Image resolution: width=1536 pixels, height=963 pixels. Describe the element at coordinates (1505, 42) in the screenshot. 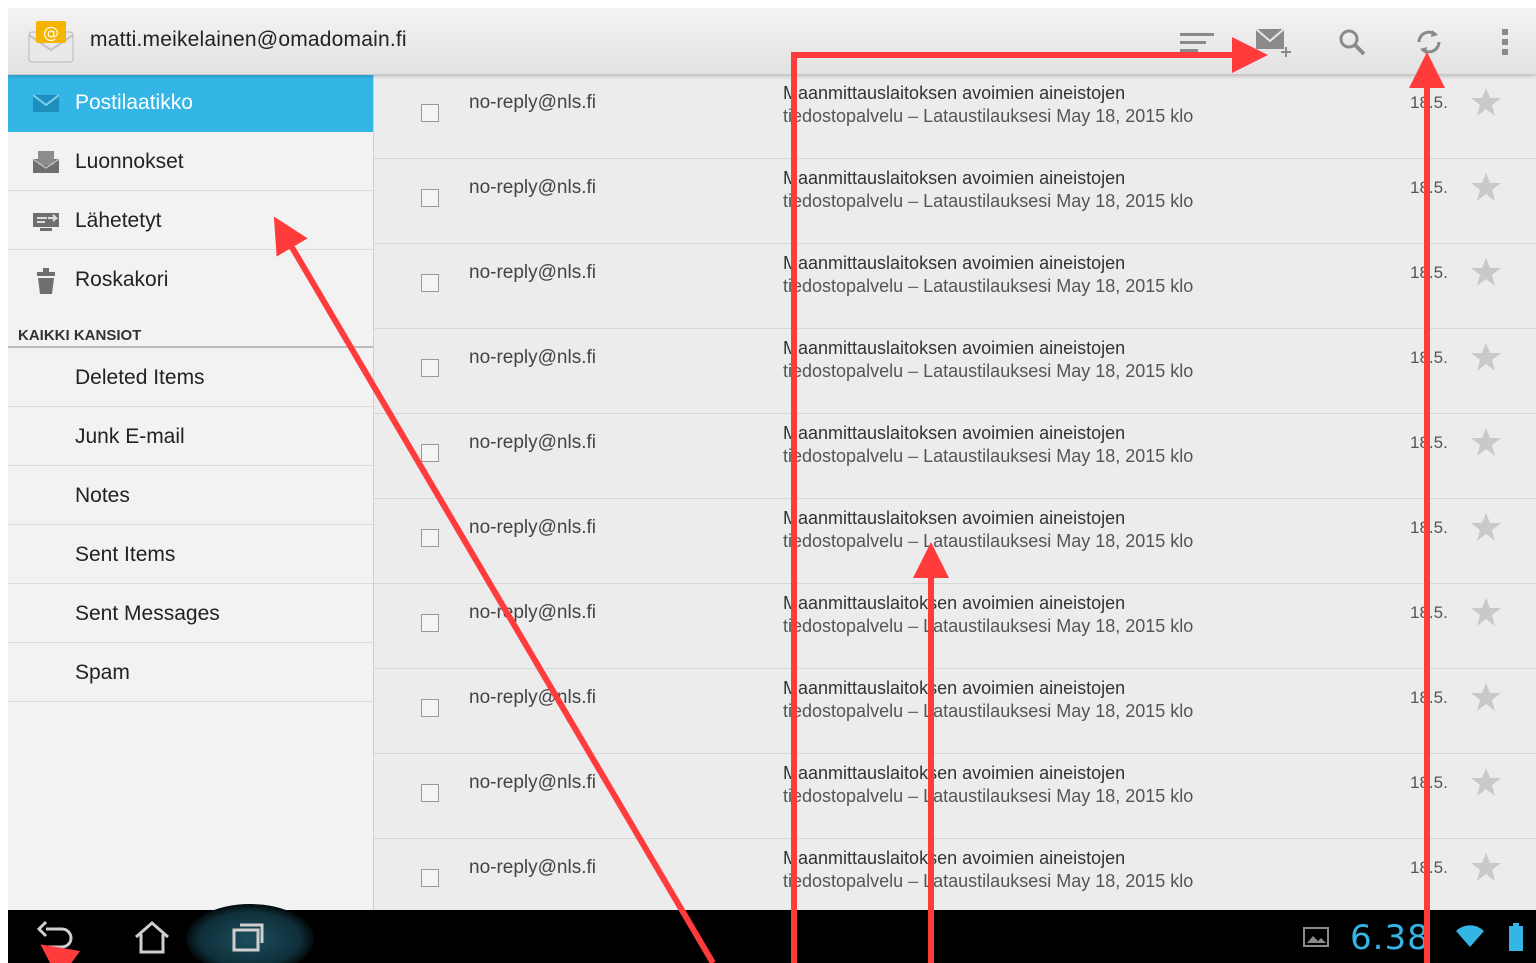

I see `overflow-menu-icon` at that location.